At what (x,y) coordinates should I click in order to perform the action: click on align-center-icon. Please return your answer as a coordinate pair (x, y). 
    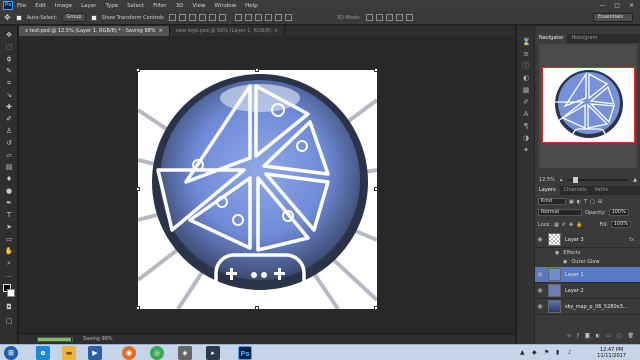
    Looking at the image, I should click on (212, 17).